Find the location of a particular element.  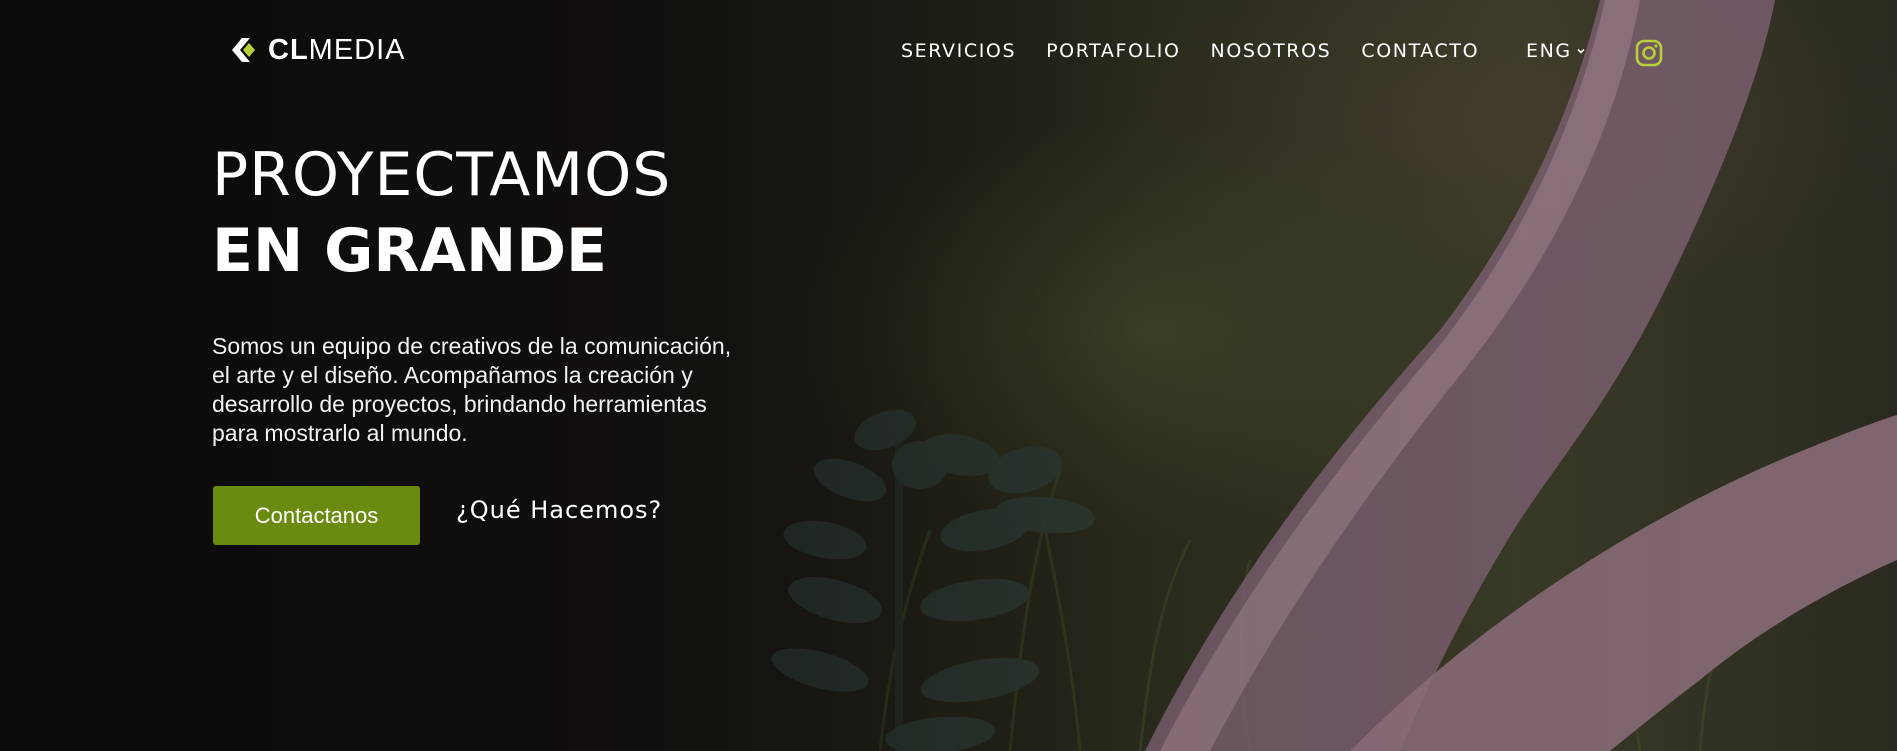

chevron-down-icon is located at coordinates (1581, 51).